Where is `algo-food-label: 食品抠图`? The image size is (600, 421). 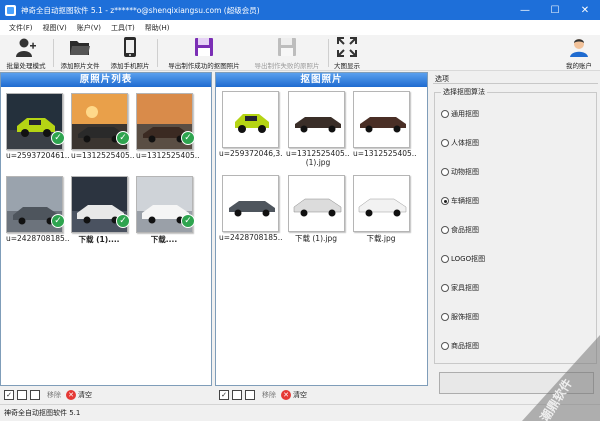
algo-food-label: 食品抠图 is located at coordinates (465, 230).